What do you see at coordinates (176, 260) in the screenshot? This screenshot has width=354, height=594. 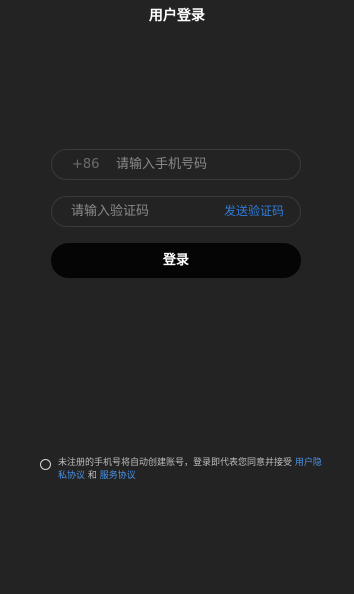 I see `login-button: 登录` at bounding box center [176, 260].